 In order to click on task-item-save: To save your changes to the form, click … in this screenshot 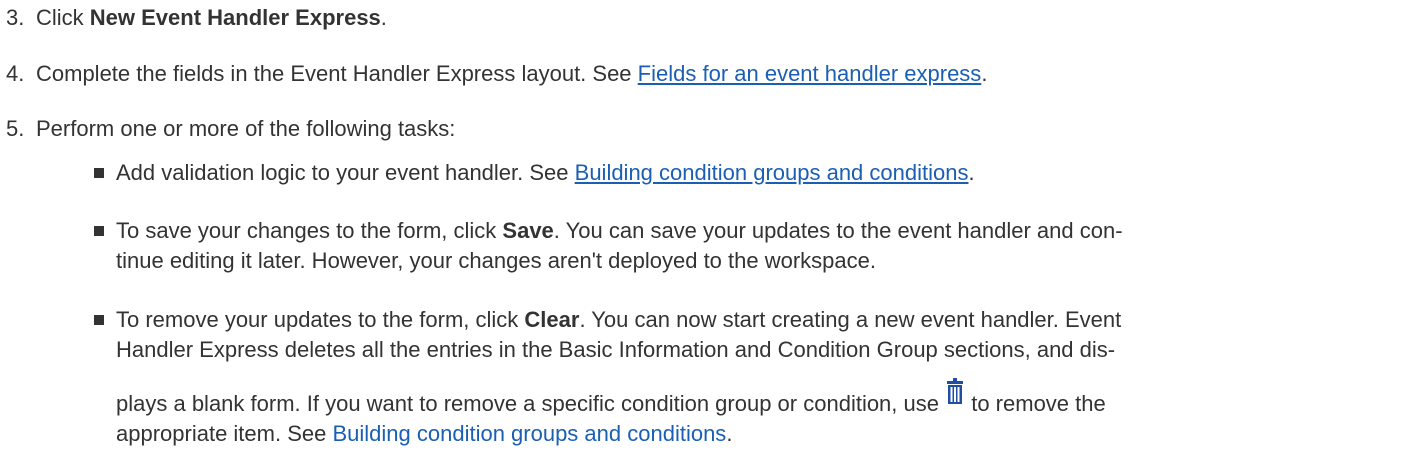, I will do `click(608, 246)`.